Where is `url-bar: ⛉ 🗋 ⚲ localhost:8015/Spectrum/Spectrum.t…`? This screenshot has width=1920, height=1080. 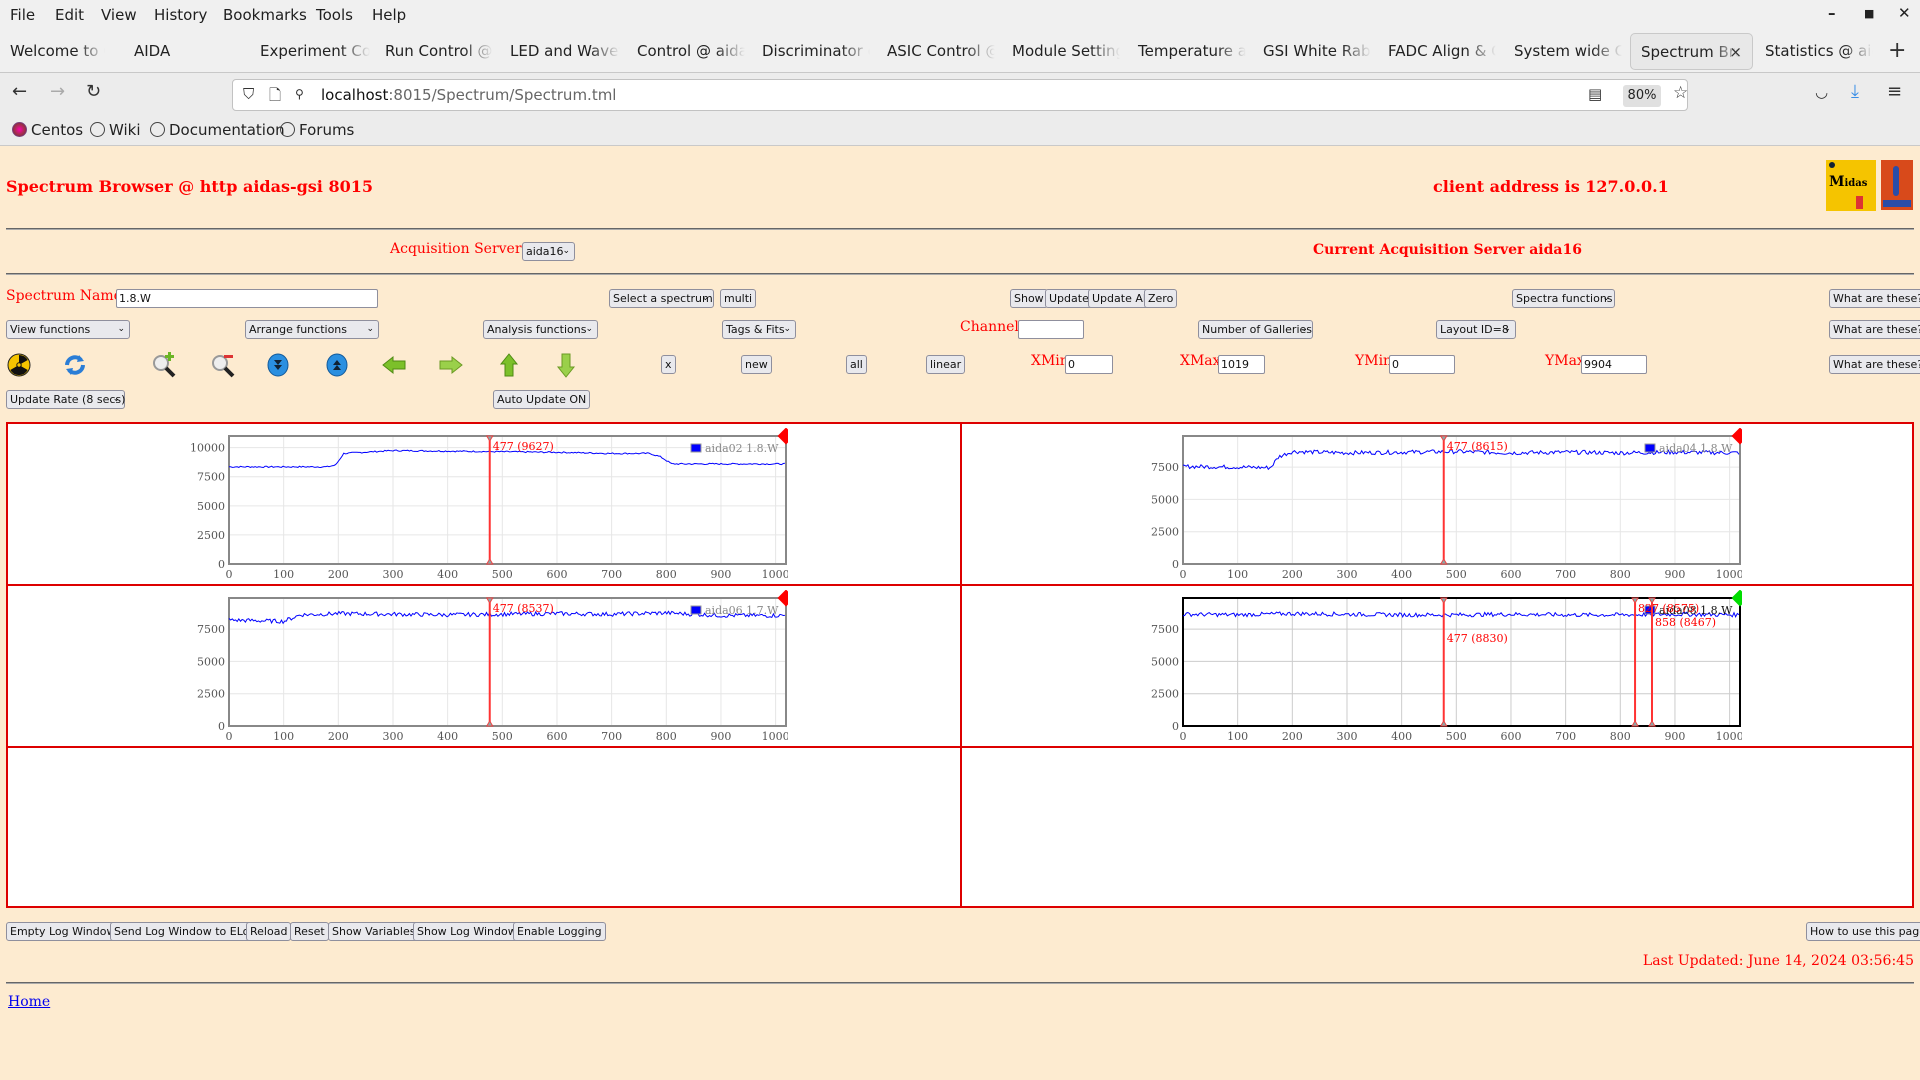
url-bar: ⛉ 🗋 ⚲ localhost:8015/Spectrum/Spectrum.t… is located at coordinates (960, 95).